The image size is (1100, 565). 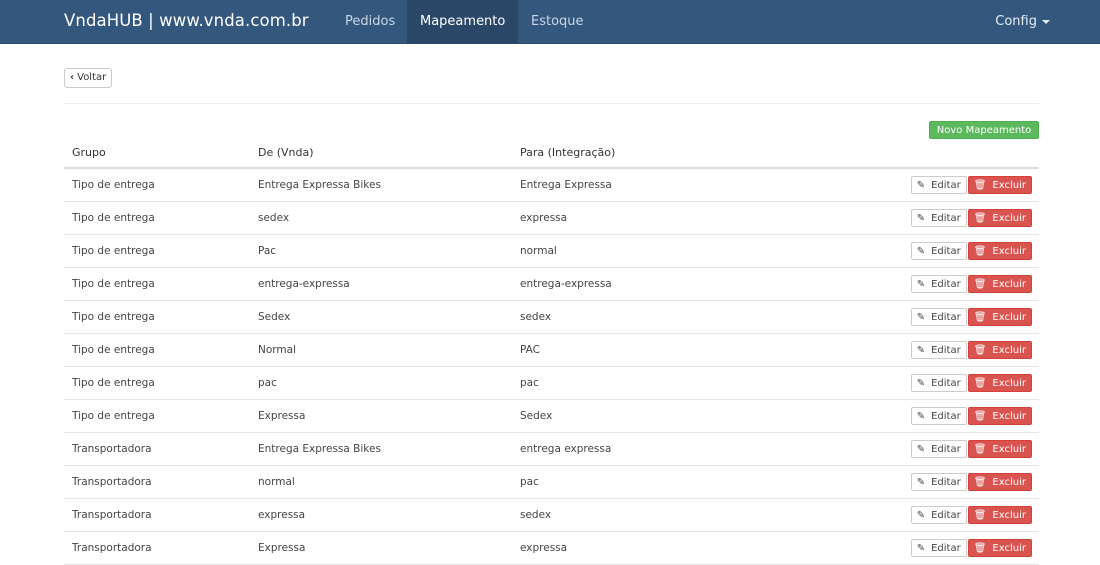 What do you see at coordinates (370, 21) in the screenshot?
I see `nav-pedidos: Pedidos` at bounding box center [370, 21].